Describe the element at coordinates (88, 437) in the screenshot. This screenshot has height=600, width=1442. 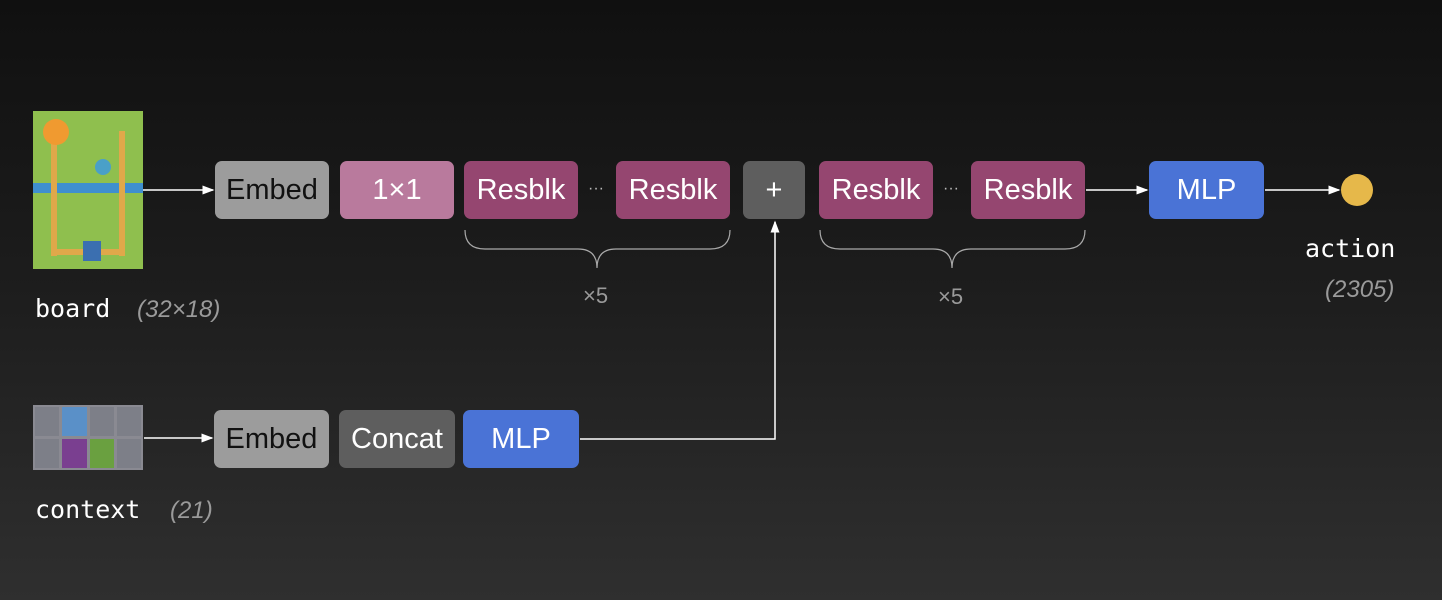
I see `context-cards-image` at that location.